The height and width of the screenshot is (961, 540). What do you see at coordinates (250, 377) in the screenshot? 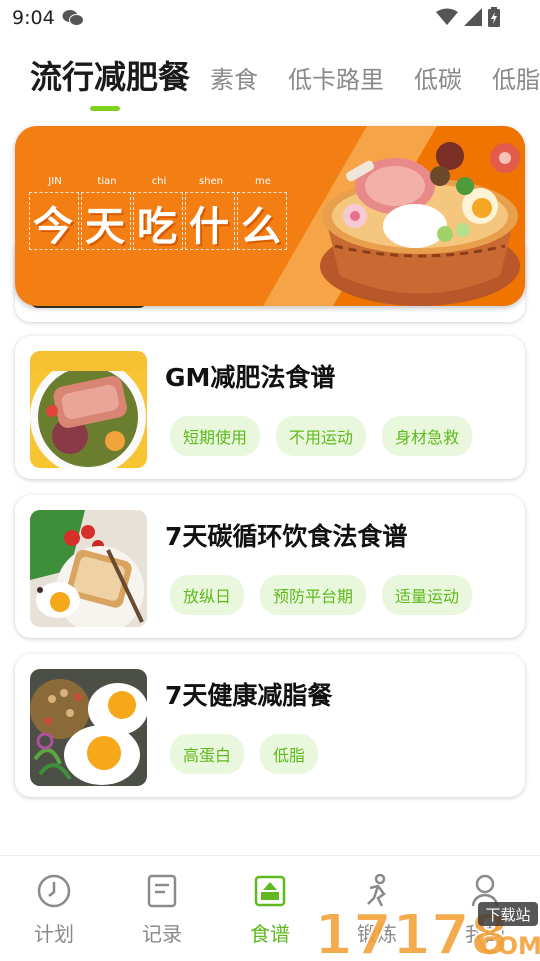
I see `recipe-title: GM减肥法食谱` at bounding box center [250, 377].